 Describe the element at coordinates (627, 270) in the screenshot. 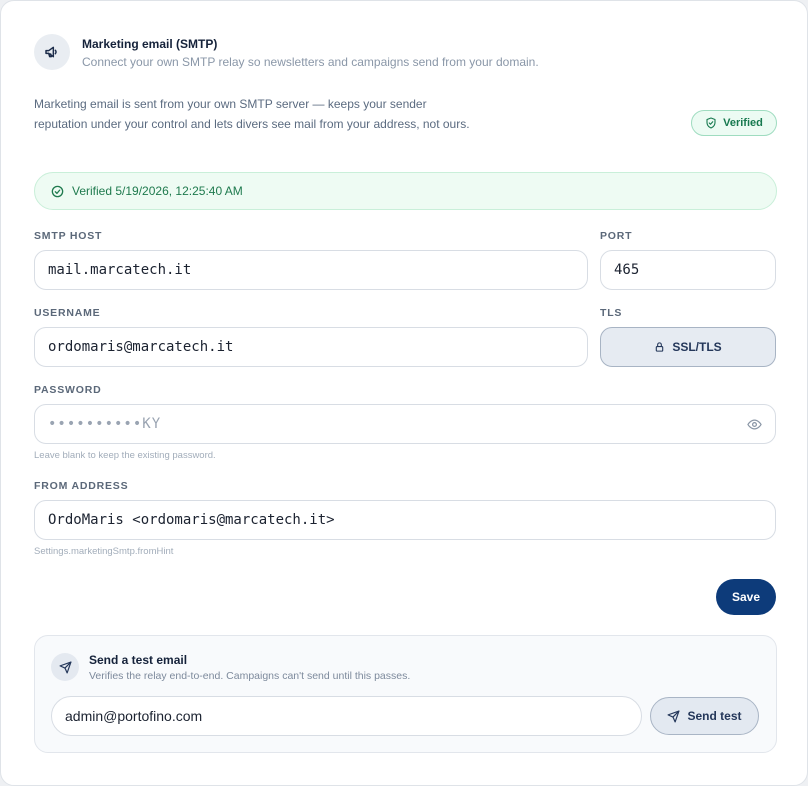

I see `port-value: 465` at that location.